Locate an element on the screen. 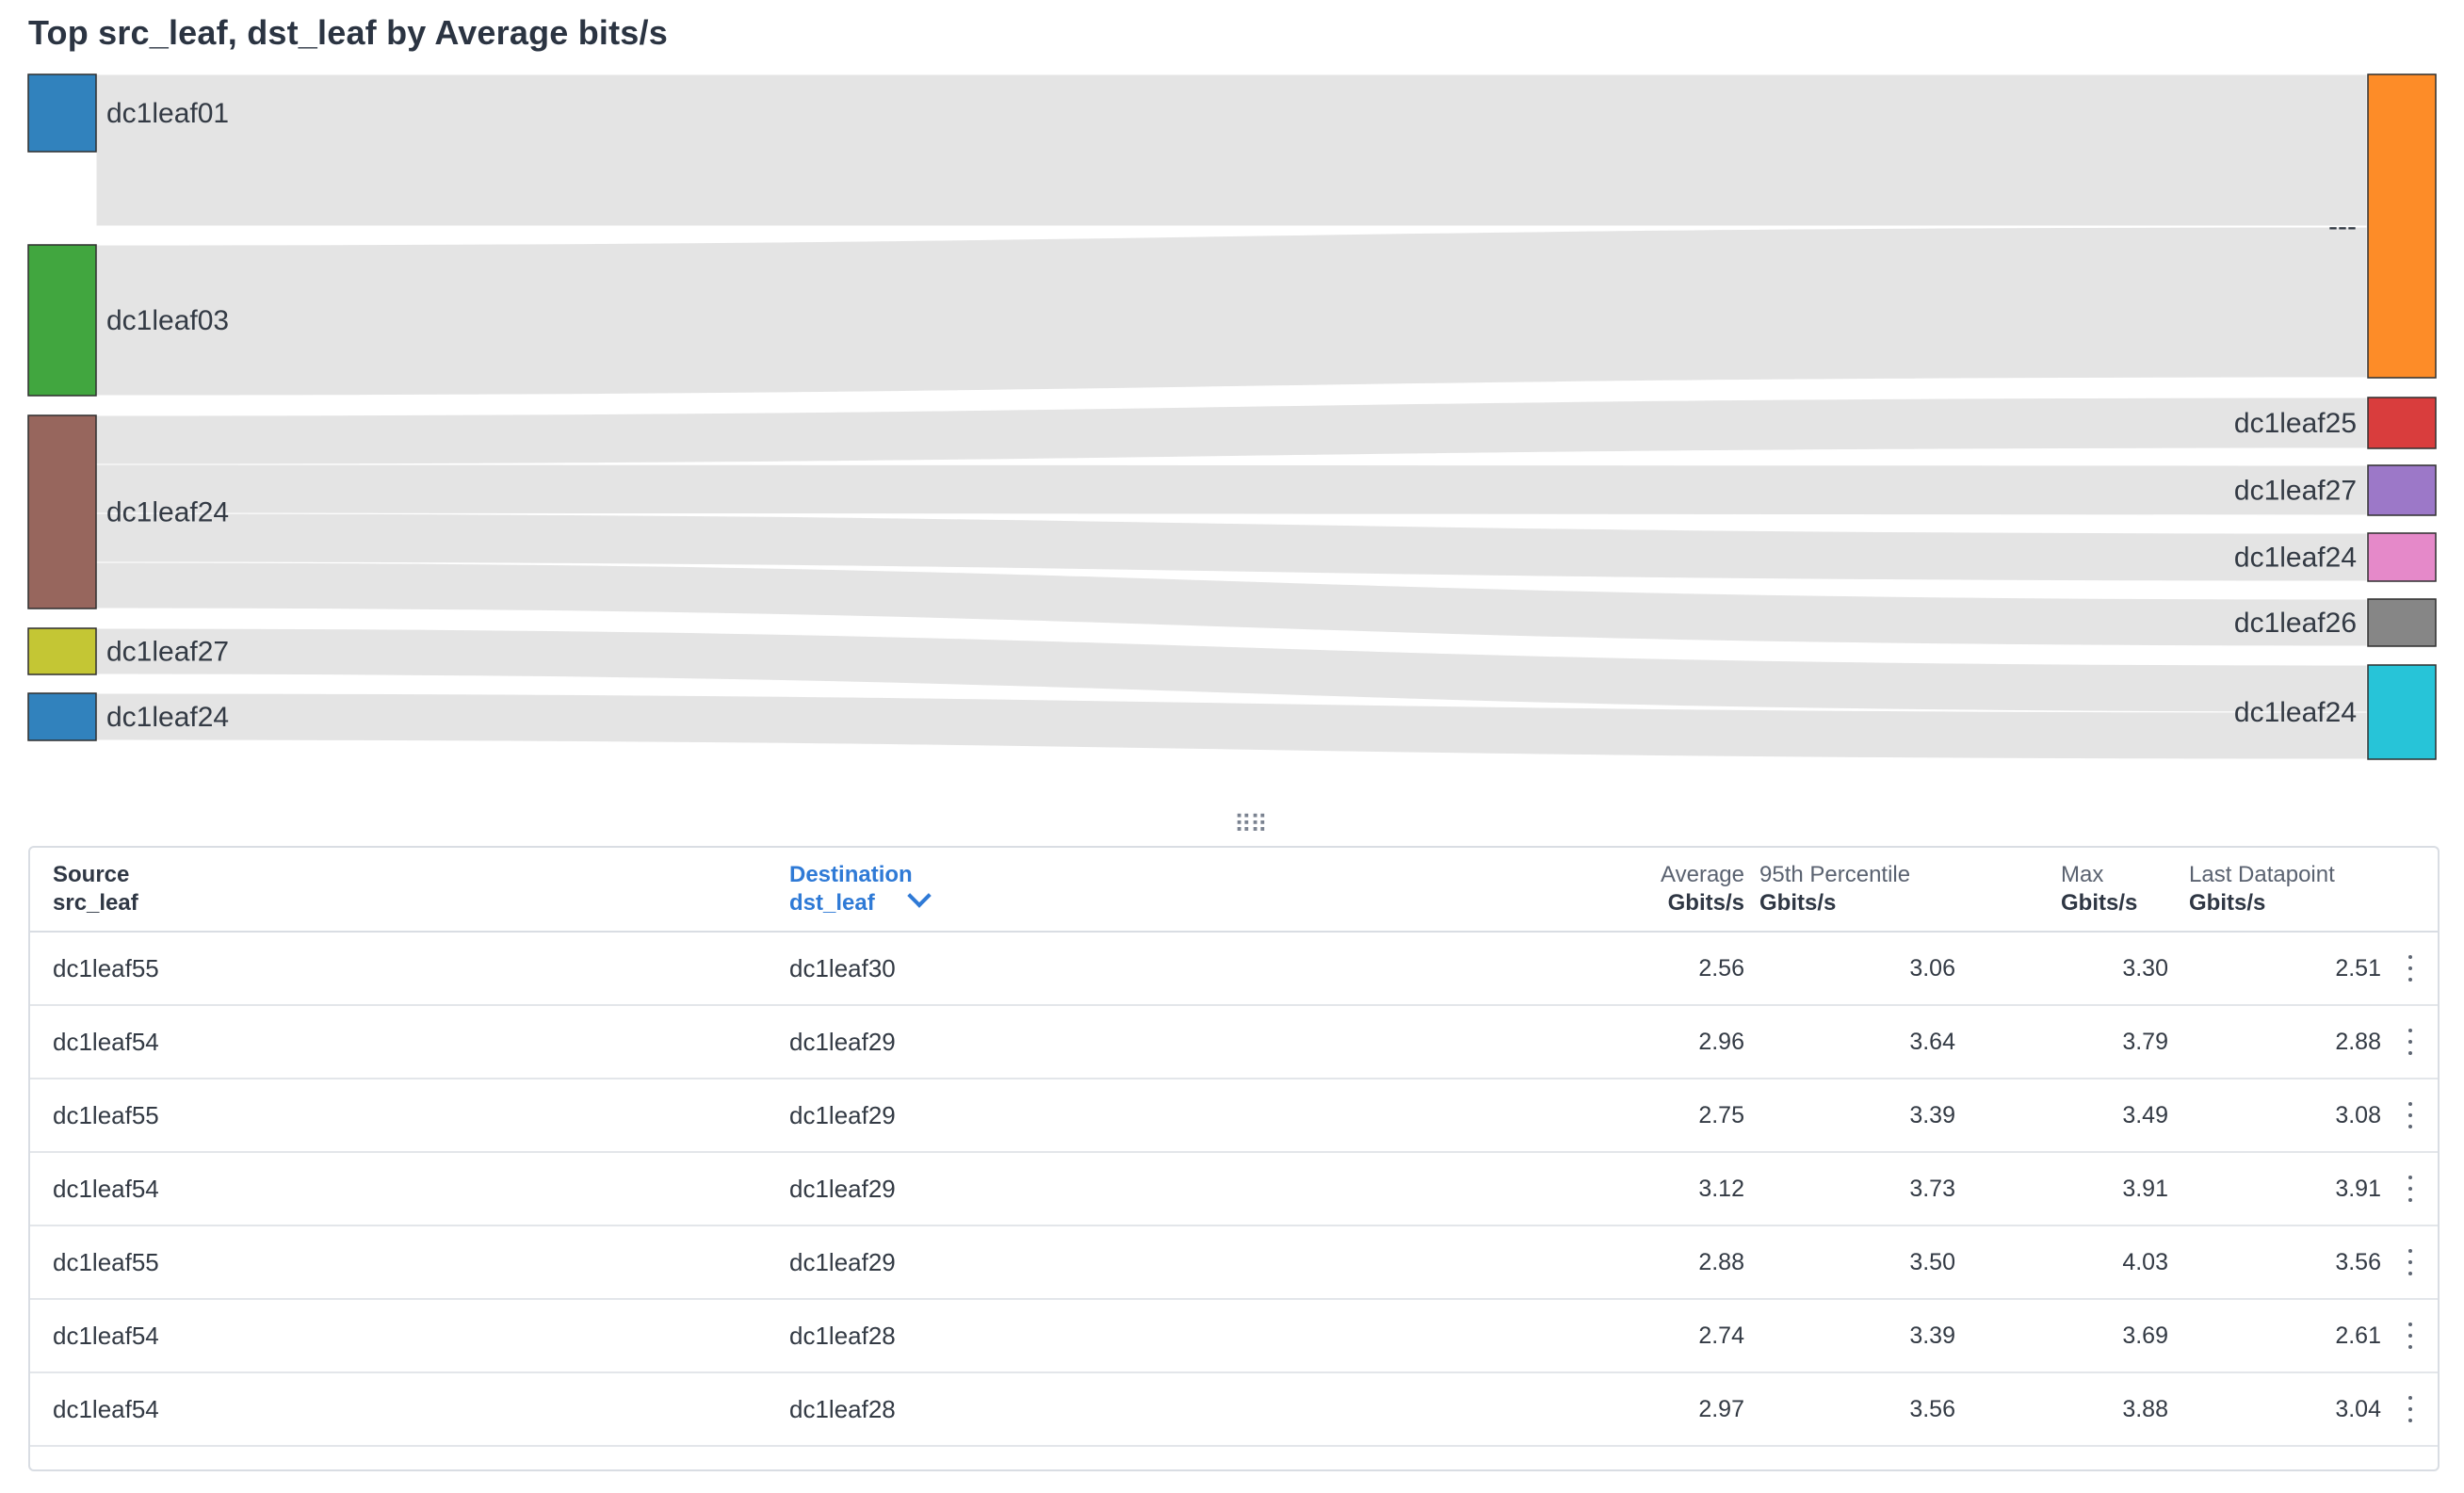 The width and height of the screenshot is (2464, 1493). table-row: dc1leaf55 dc1leaf29 2.75 3.39 3.49 3.08 is located at coordinates (1234, 1116).